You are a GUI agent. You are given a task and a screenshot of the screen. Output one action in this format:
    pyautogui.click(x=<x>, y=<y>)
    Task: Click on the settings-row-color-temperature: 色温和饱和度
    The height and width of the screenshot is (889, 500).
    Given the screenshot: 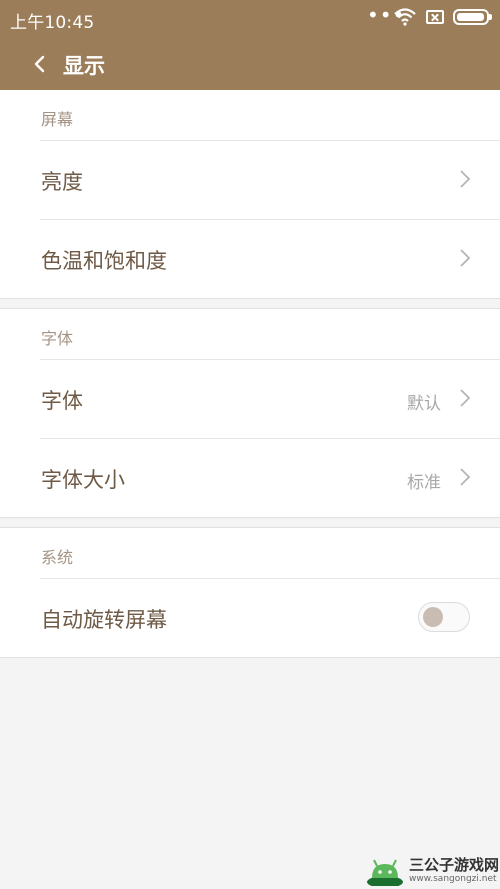 What is the action you would take?
    pyautogui.click(x=250, y=258)
    